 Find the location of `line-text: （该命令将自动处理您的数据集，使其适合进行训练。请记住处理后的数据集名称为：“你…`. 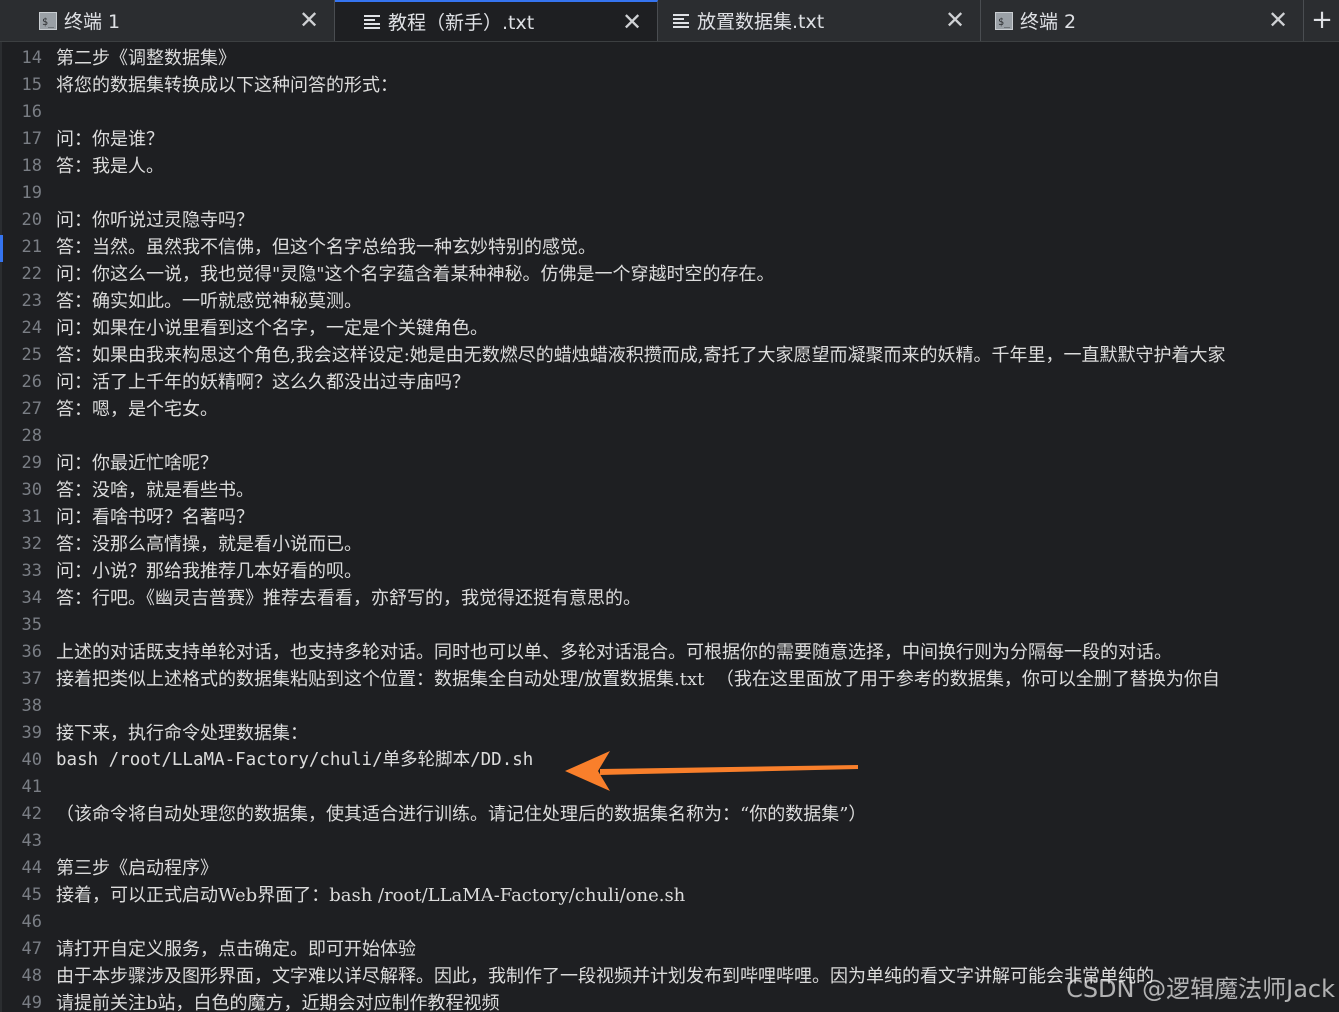

line-text: （该命令将自动处理您的数据集，使其适合进行训练。请记住处理后的数据集名称为：“你… is located at coordinates (461, 814).